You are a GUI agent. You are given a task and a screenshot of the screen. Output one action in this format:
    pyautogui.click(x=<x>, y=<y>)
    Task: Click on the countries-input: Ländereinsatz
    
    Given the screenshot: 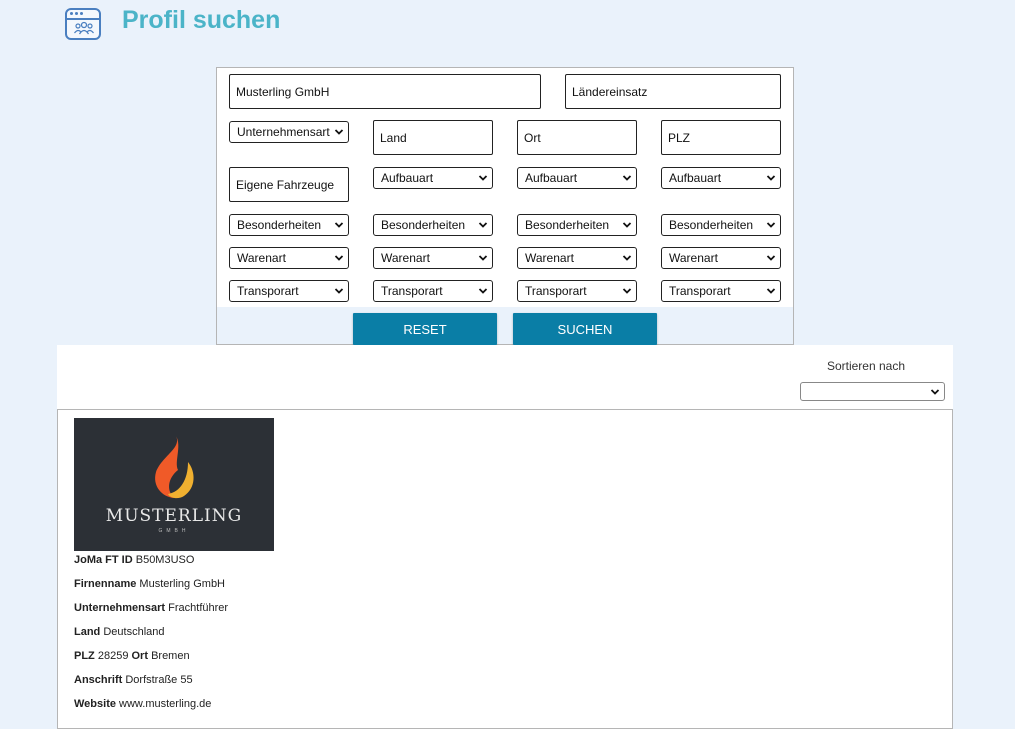 What is the action you would take?
    pyautogui.click(x=673, y=91)
    